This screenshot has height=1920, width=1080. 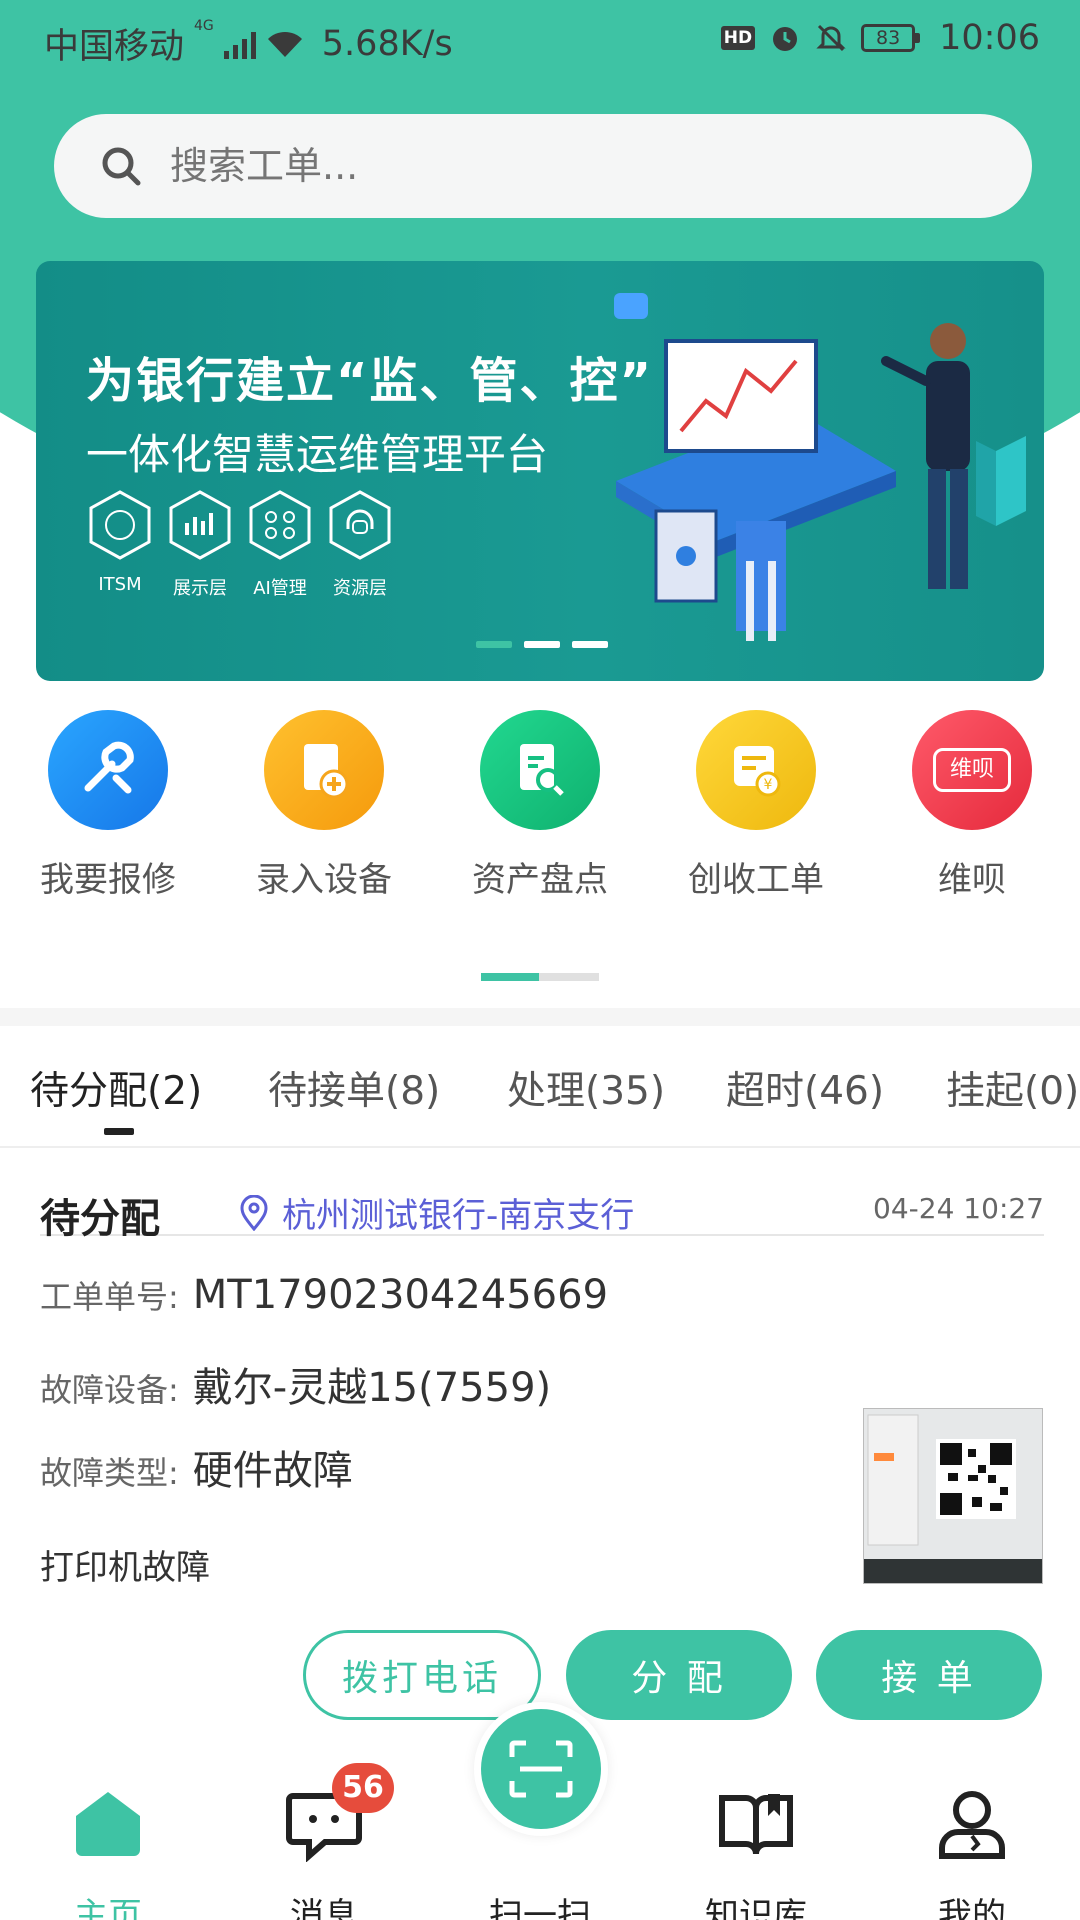 What do you see at coordinates (239, 44) in the screenshot?
I see `signal-icon` at bounding box center [239, 44].